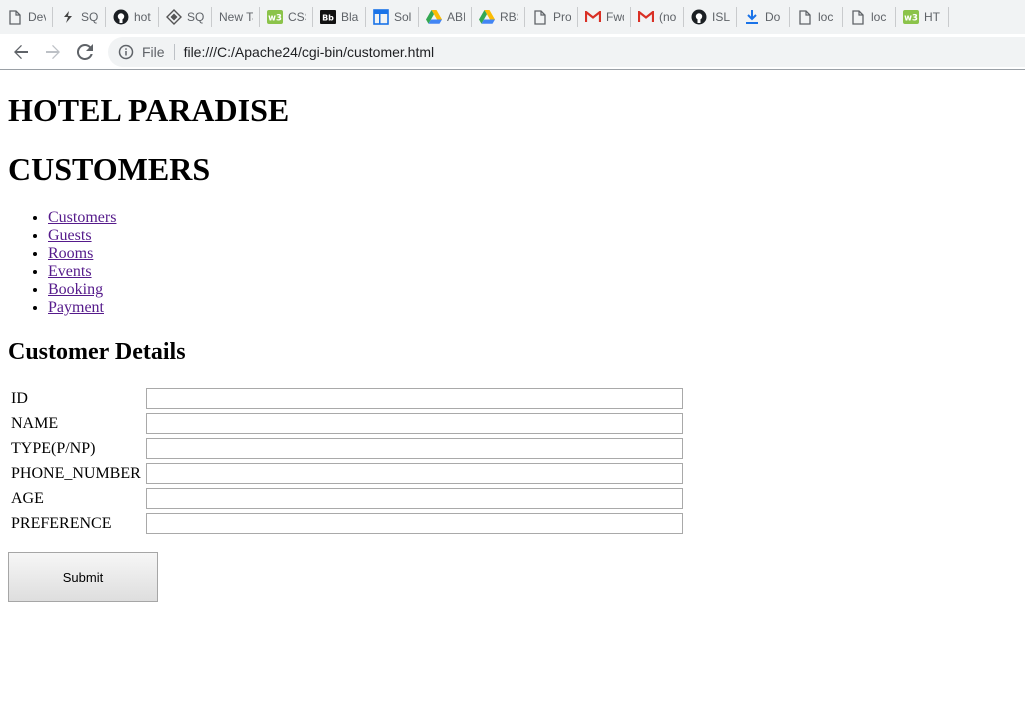  What do you see at coordinates (174, 52) in the screenshot?
I see `address-divider` at bounding box center [174, 52].